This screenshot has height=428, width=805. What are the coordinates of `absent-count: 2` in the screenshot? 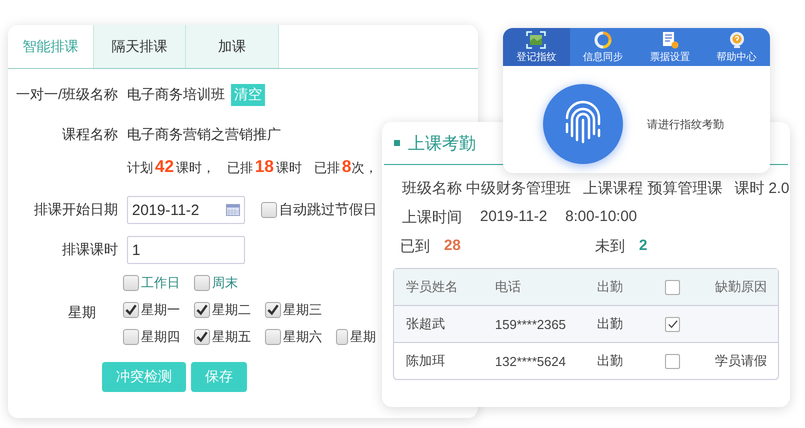 It's located at (643, 246).